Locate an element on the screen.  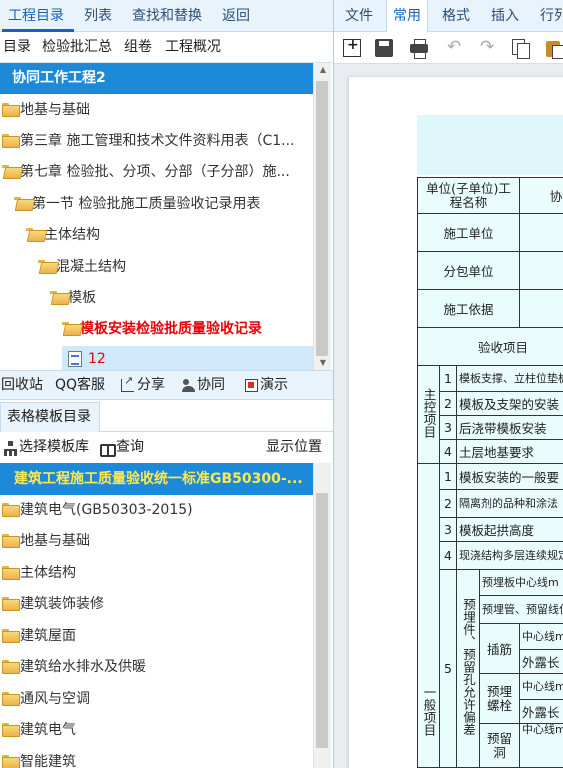
template-node: 通风与空调 is located at coordinates (156, 699).